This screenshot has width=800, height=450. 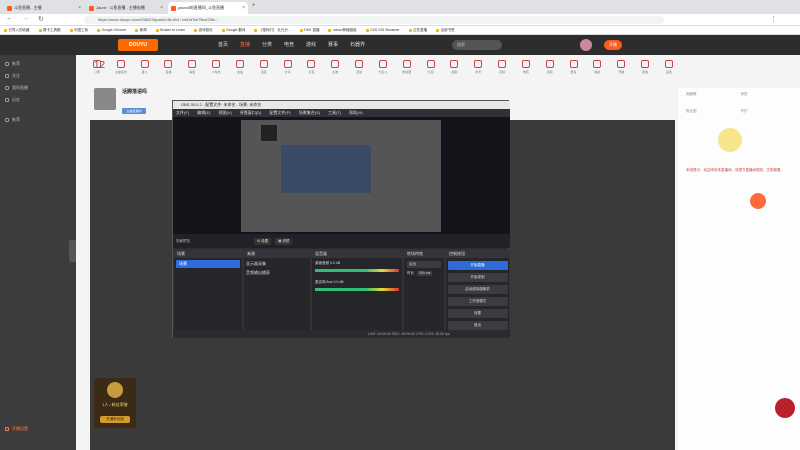 I want to click on feature-icon-button: 活动, so click(x=359, y=70).